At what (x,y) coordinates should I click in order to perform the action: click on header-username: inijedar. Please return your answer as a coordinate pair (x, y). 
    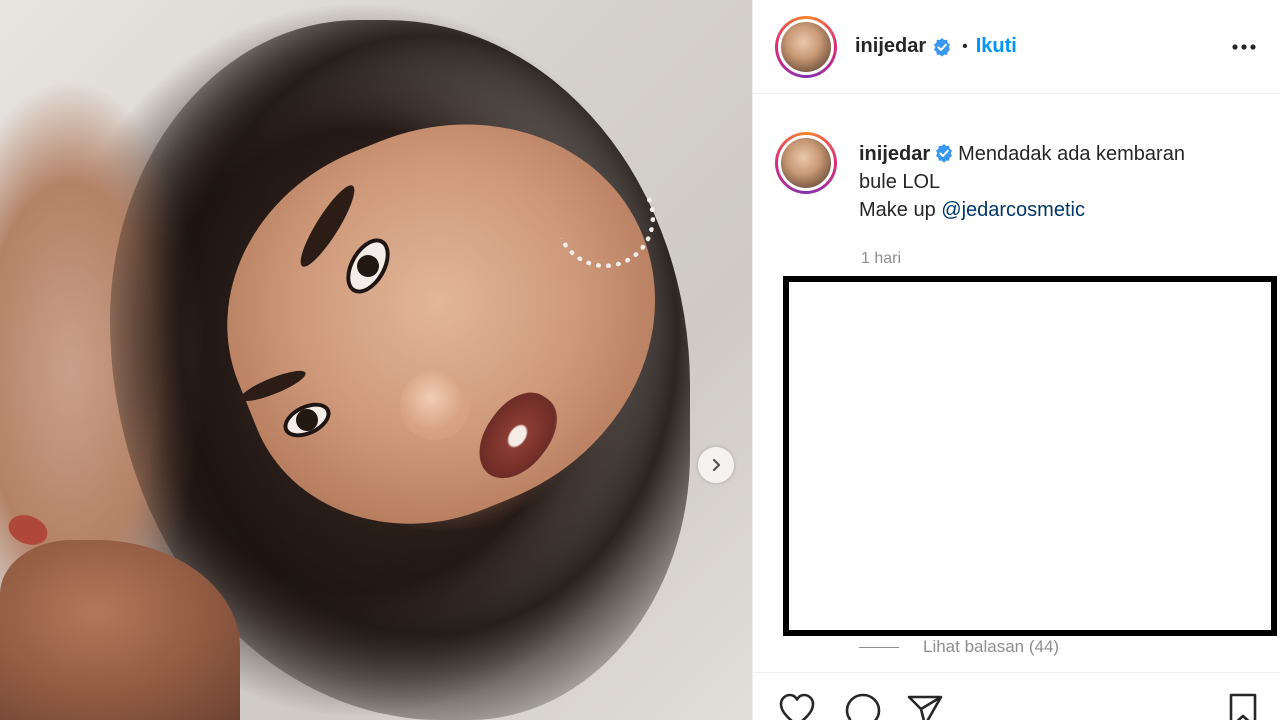
    Looking at the image, I should click on (890, 46).